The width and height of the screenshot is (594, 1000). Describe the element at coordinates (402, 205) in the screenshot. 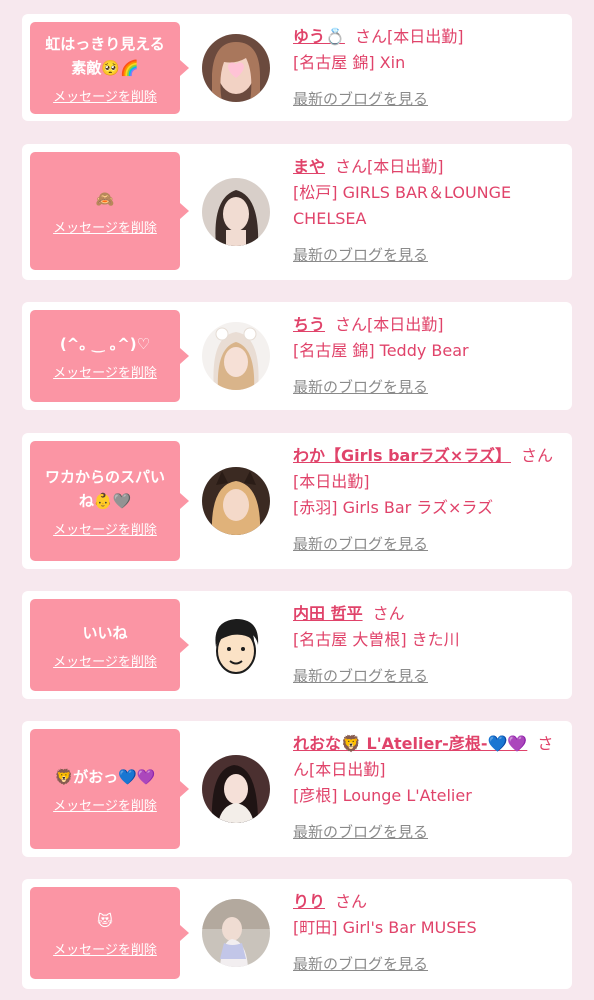

I see `shop-text: [松戸] GIRLS BAR＆LOUNGE CHELSEA` at that location.